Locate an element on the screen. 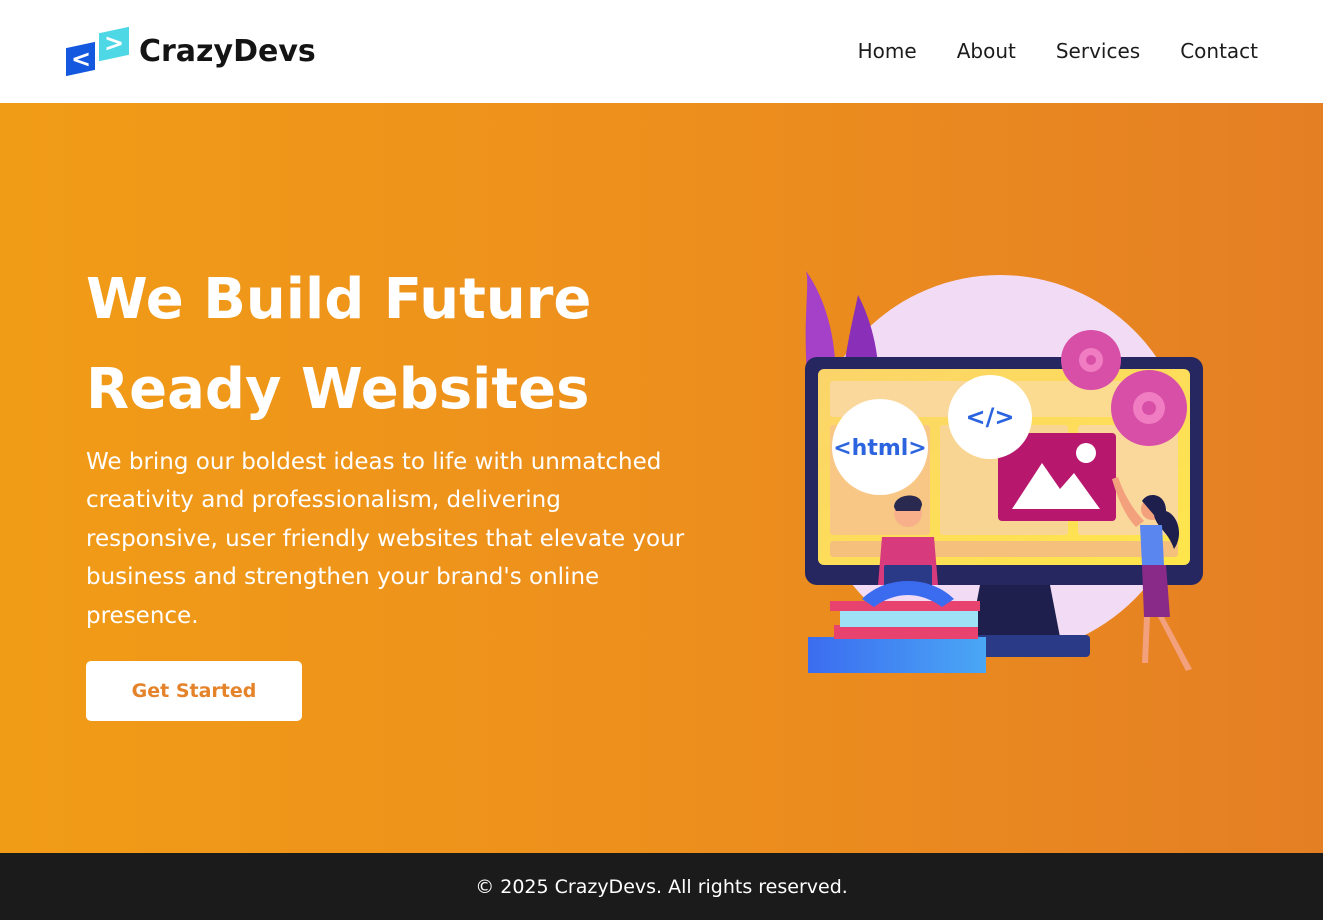 This screenshot has width=1323, height=920. footer-copyright: © 2025 CrazyDevs. All rights reserved. is located at coordinates (661, 886).